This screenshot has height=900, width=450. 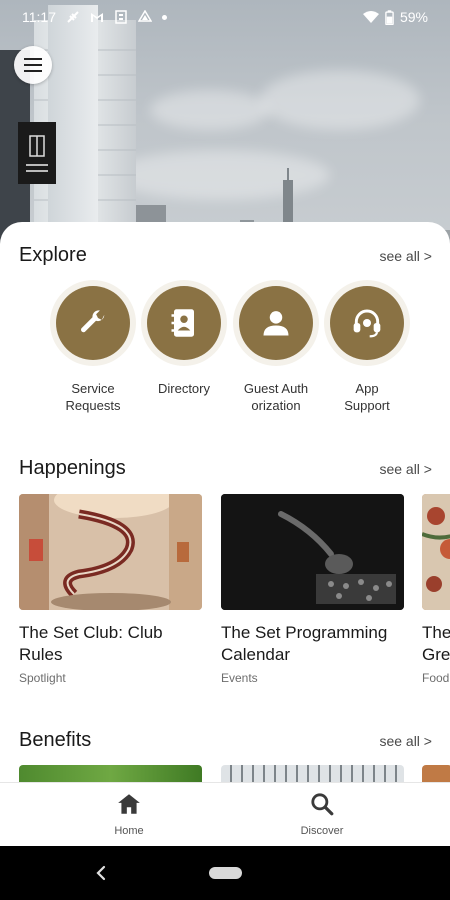 I want to click on app-support-label: App Support, so click(x=367, y=397).